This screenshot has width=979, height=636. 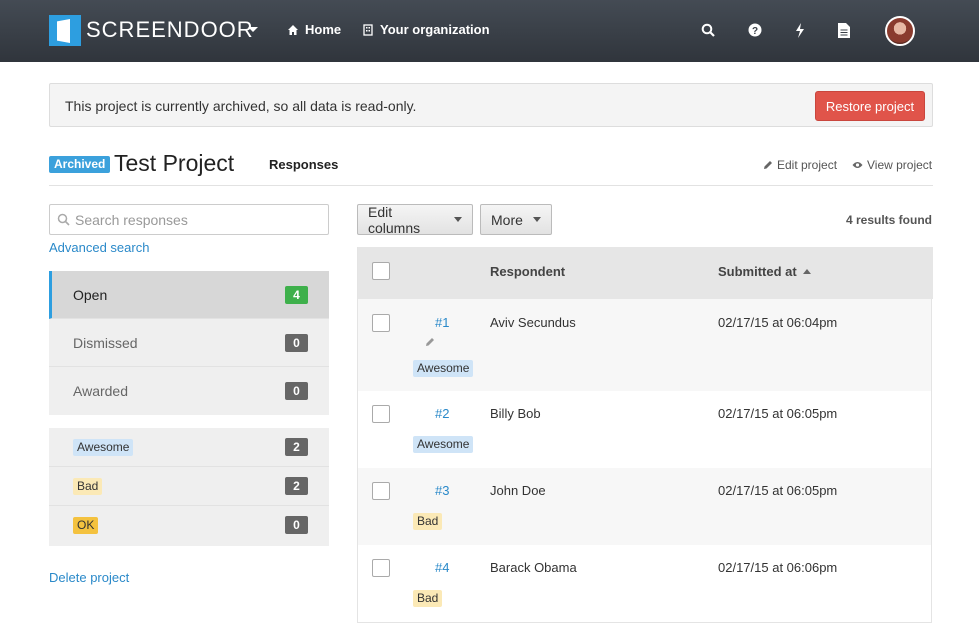 What do you see at coordinates (296, 525) in the screenshot?
I see `label-count-badge: 0` at bounding box center [296, 525].